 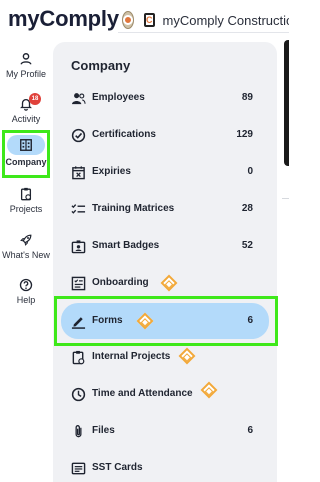 I want to click on menu-label: Expiries, so click(x=111, y=171).